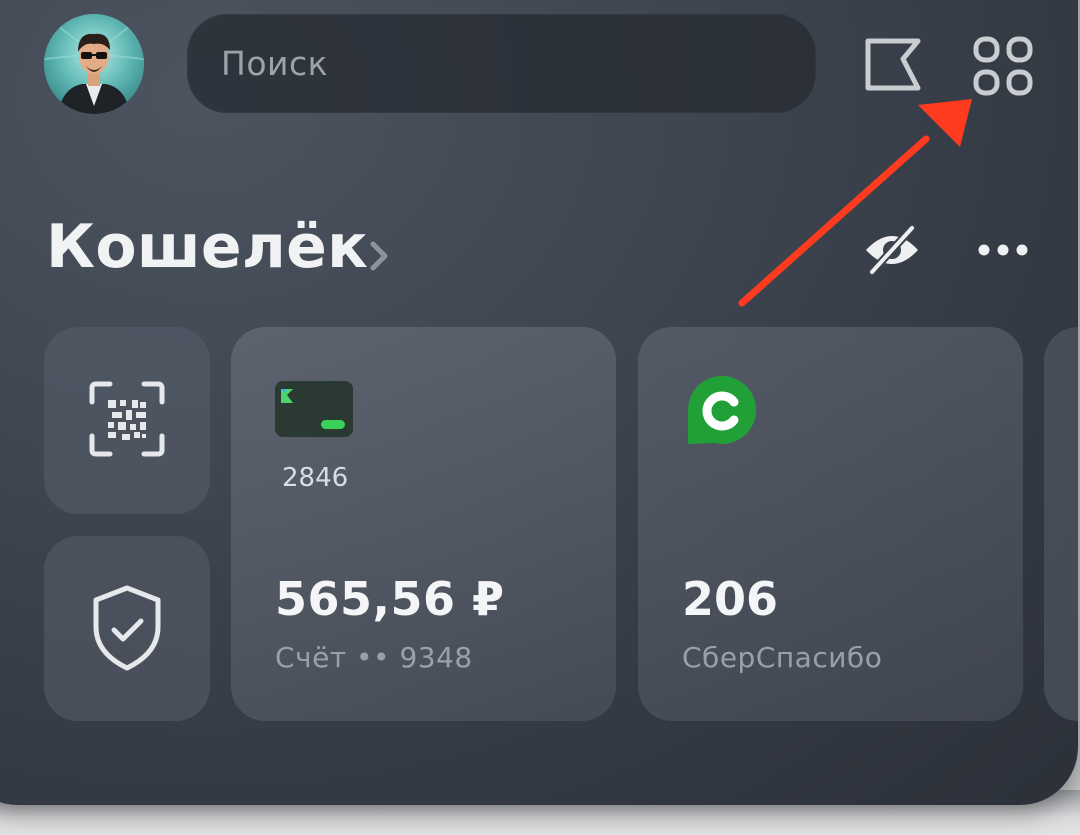  Describe the element at coordinates (315, 478) in the screenshot. I see `card-last4: 2846` at that location.